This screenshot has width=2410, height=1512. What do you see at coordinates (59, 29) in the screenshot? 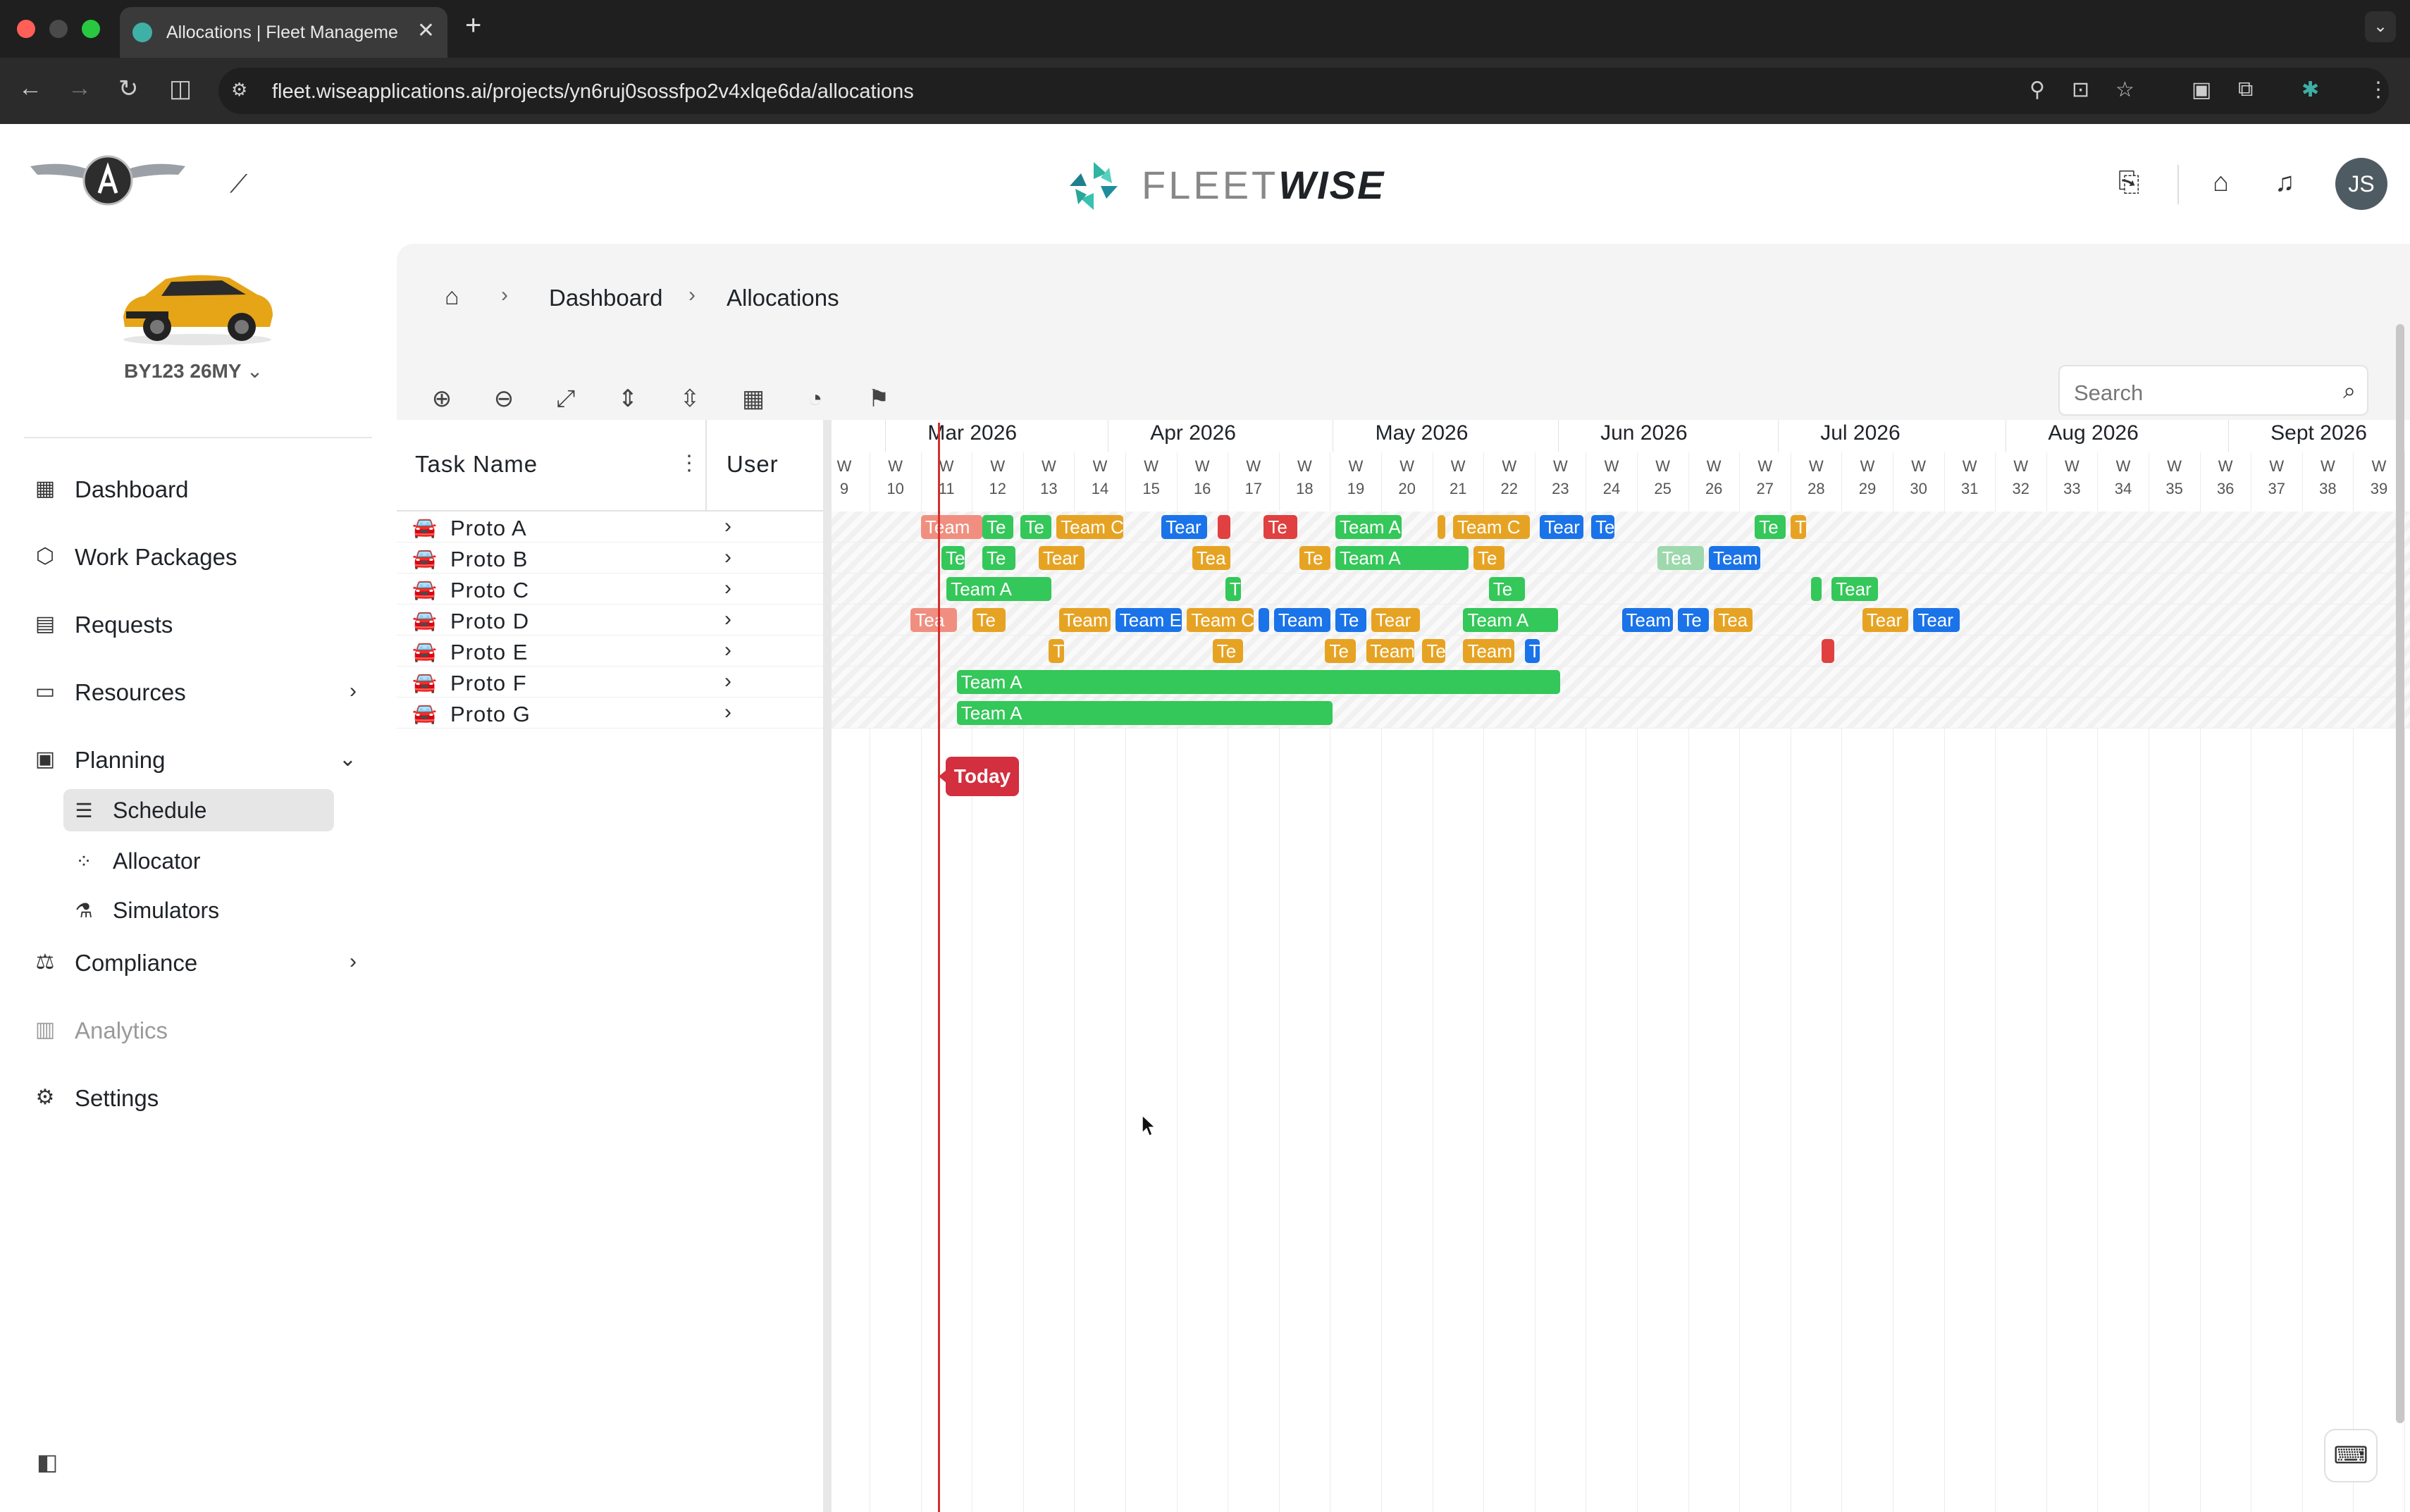
I see `minimize-window-button` at bounding box center [59, 29].